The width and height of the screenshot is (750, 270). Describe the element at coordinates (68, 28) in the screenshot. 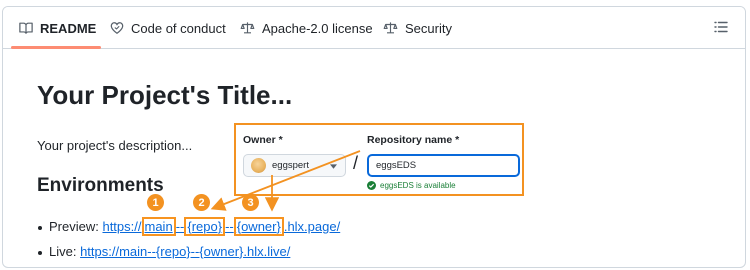

I see `tab-readme-label: README` at that location.